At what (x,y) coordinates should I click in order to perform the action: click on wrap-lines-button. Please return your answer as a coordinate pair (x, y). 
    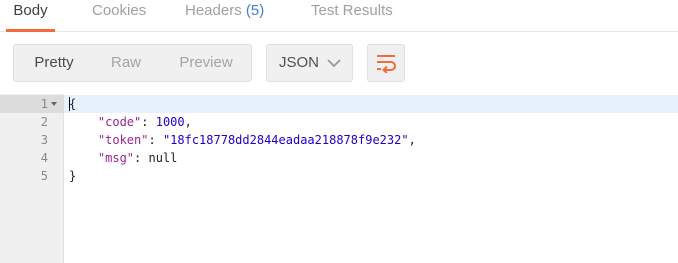
    Looking at the image, I should click on (386, 63).